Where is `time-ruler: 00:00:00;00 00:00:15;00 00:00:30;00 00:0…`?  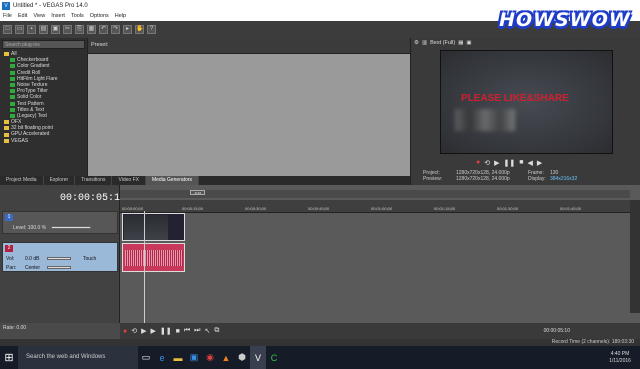
time-ruler: 00:00:00;00 00:00:15;00 00:00:30;00 00:0… is located at coordinates (375, 206).